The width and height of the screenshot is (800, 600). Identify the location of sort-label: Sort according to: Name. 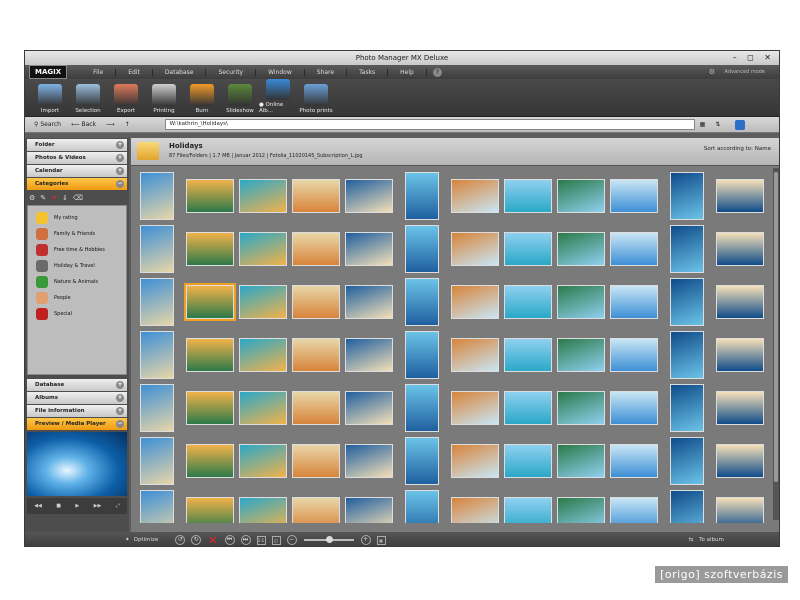
(737, 149).